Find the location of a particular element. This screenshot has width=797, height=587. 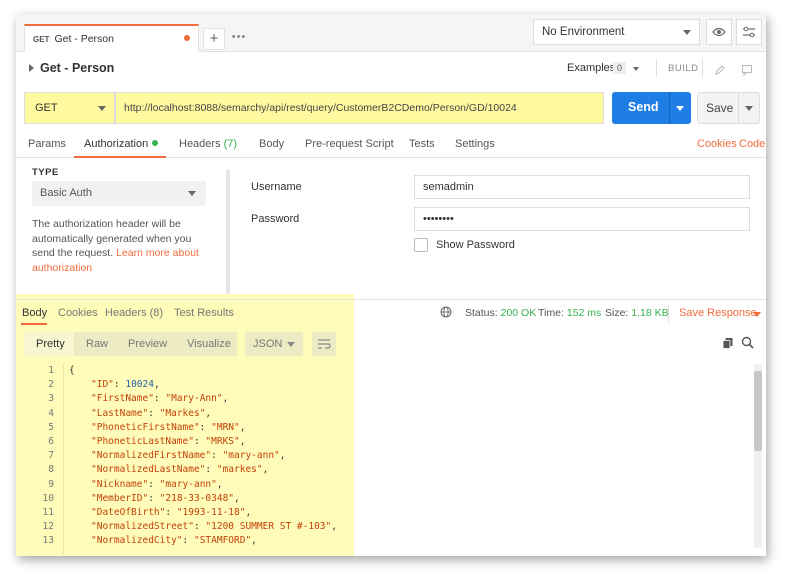

response-tab-cookies: Cookies is located at coordinates (78, 313).